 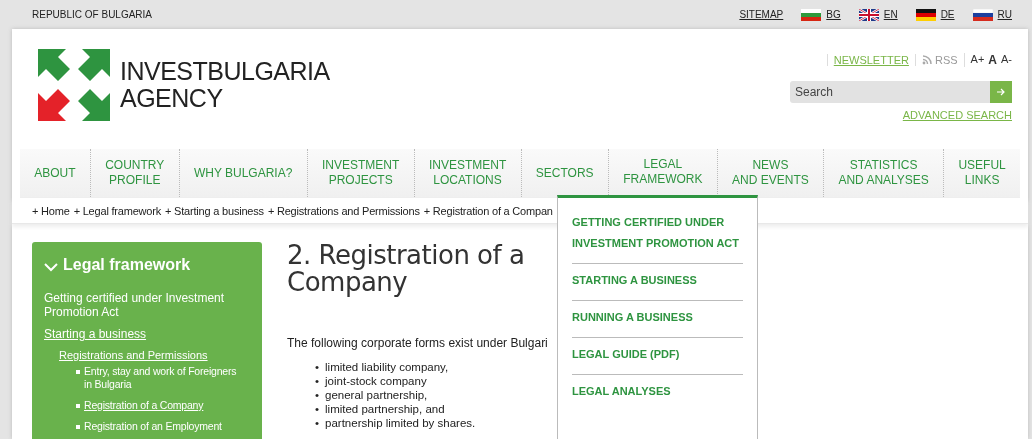 I want to click on language-link: EN, so click(x=890, y=14).